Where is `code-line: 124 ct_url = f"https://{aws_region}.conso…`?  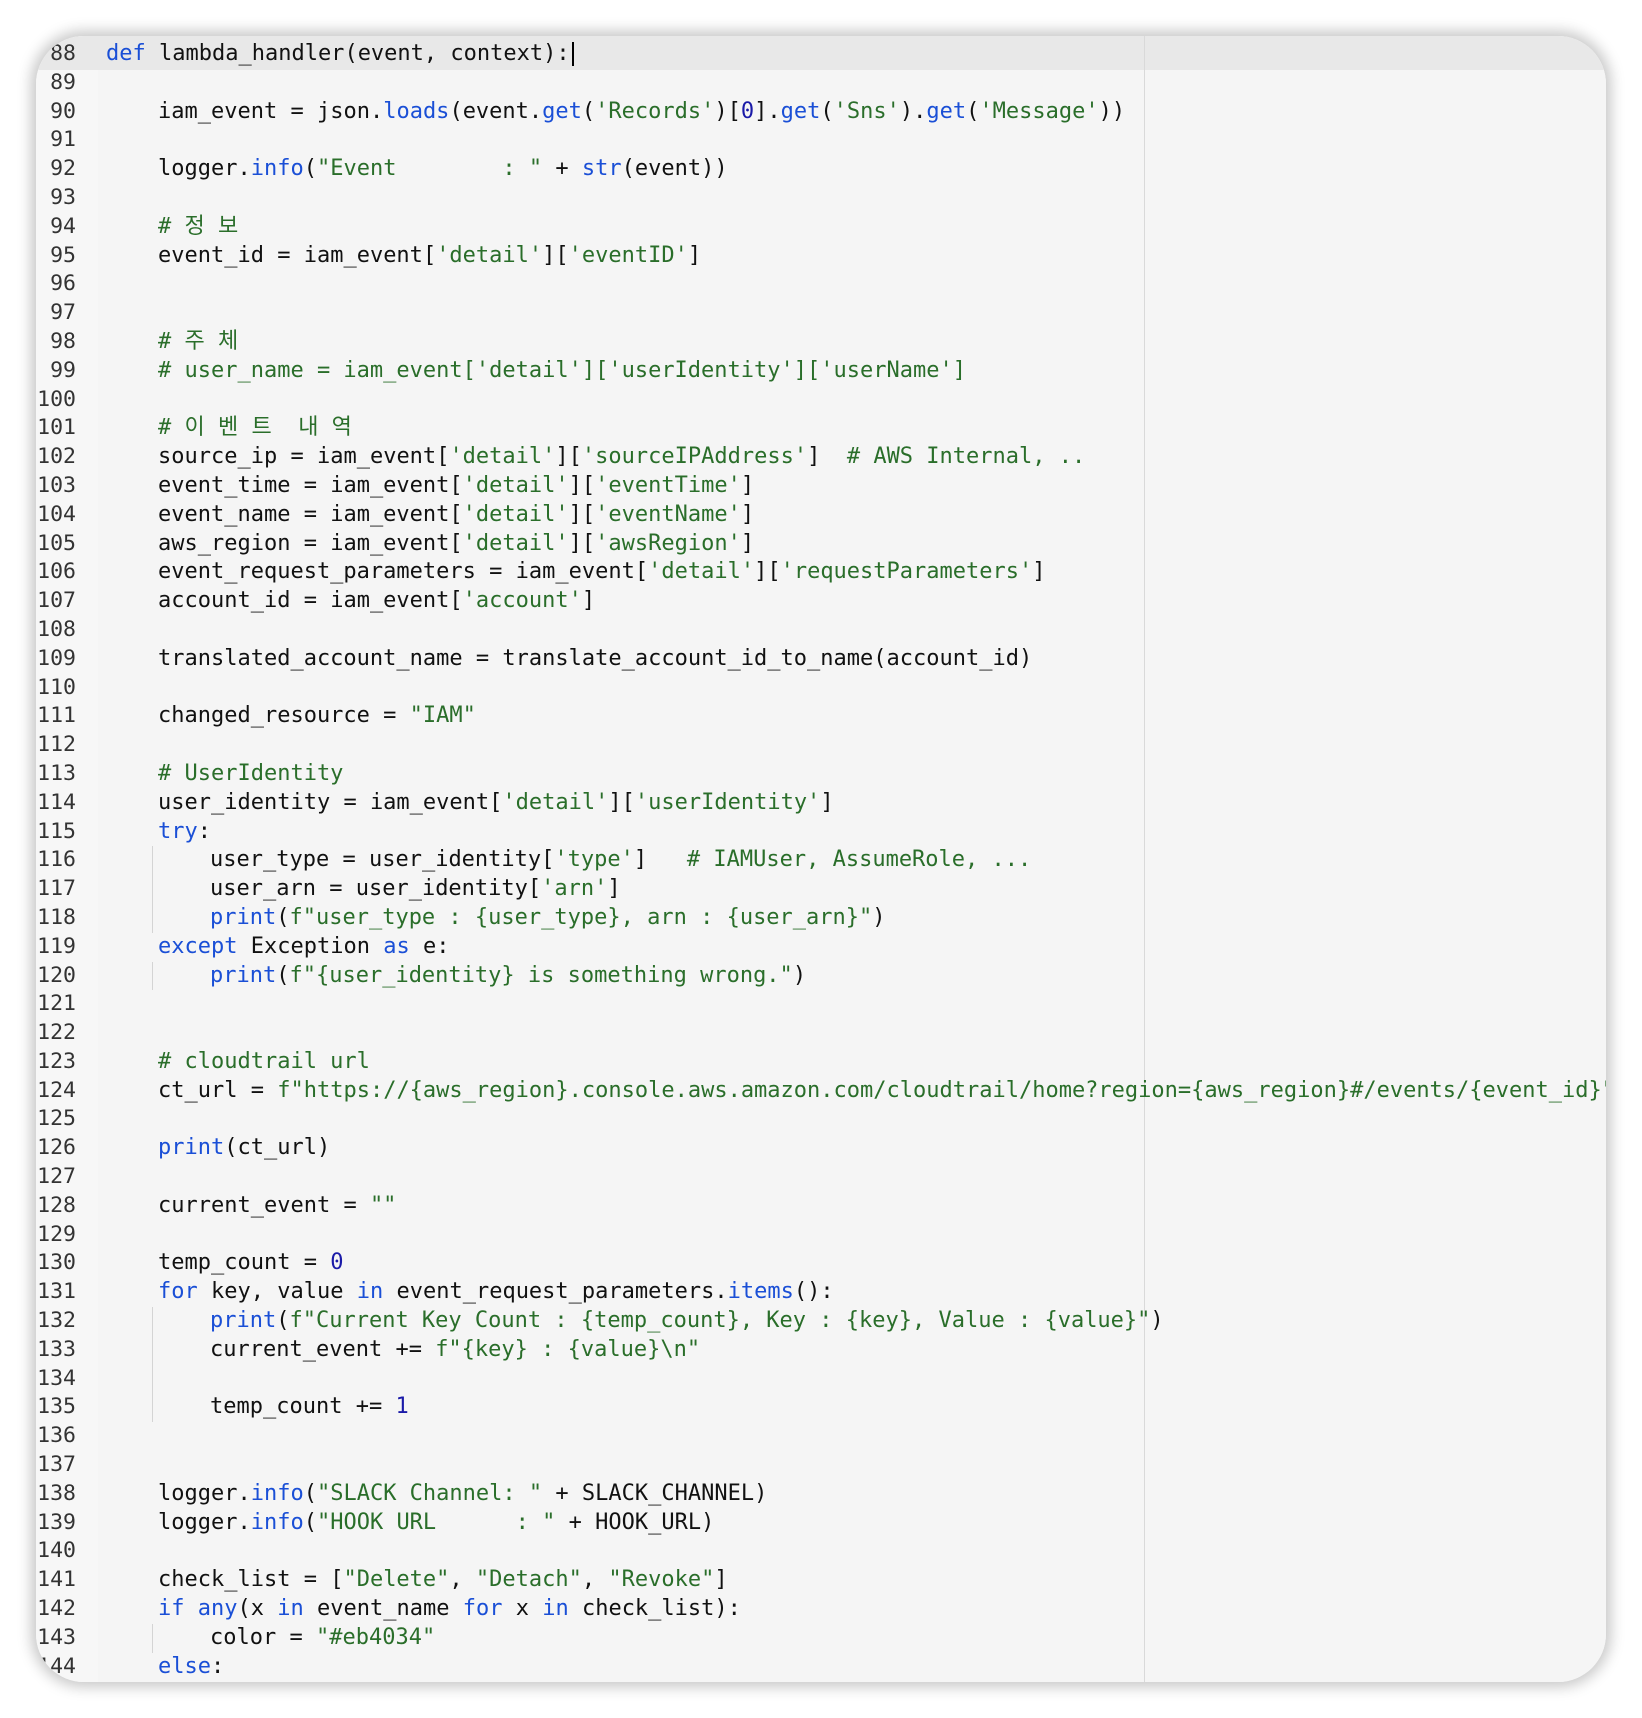 code-line: 124 ct_url = f"https://{aws_region}.conso… is located at coordinates (821, 1091).